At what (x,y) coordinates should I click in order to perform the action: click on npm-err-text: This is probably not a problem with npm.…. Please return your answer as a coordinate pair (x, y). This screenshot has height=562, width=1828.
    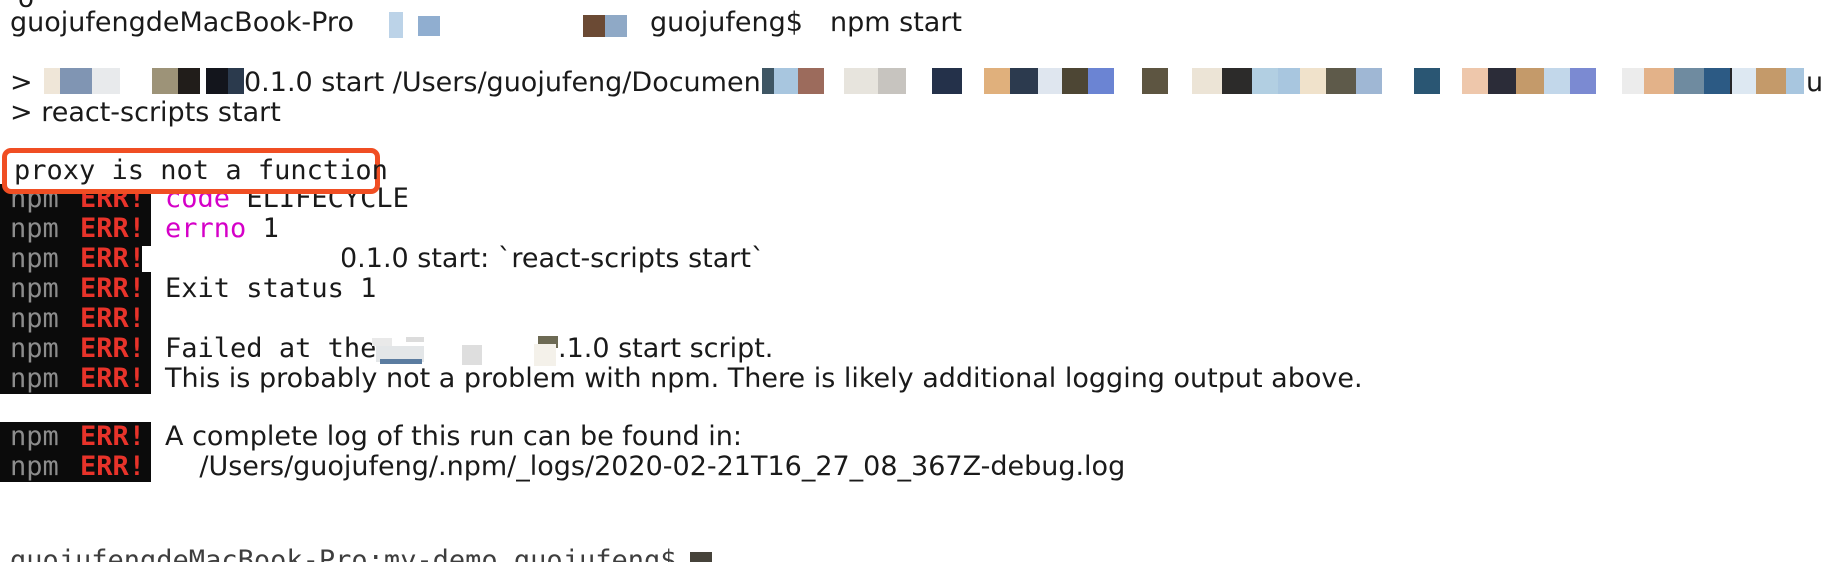
    Looking at the image, I should click on (764, 378).